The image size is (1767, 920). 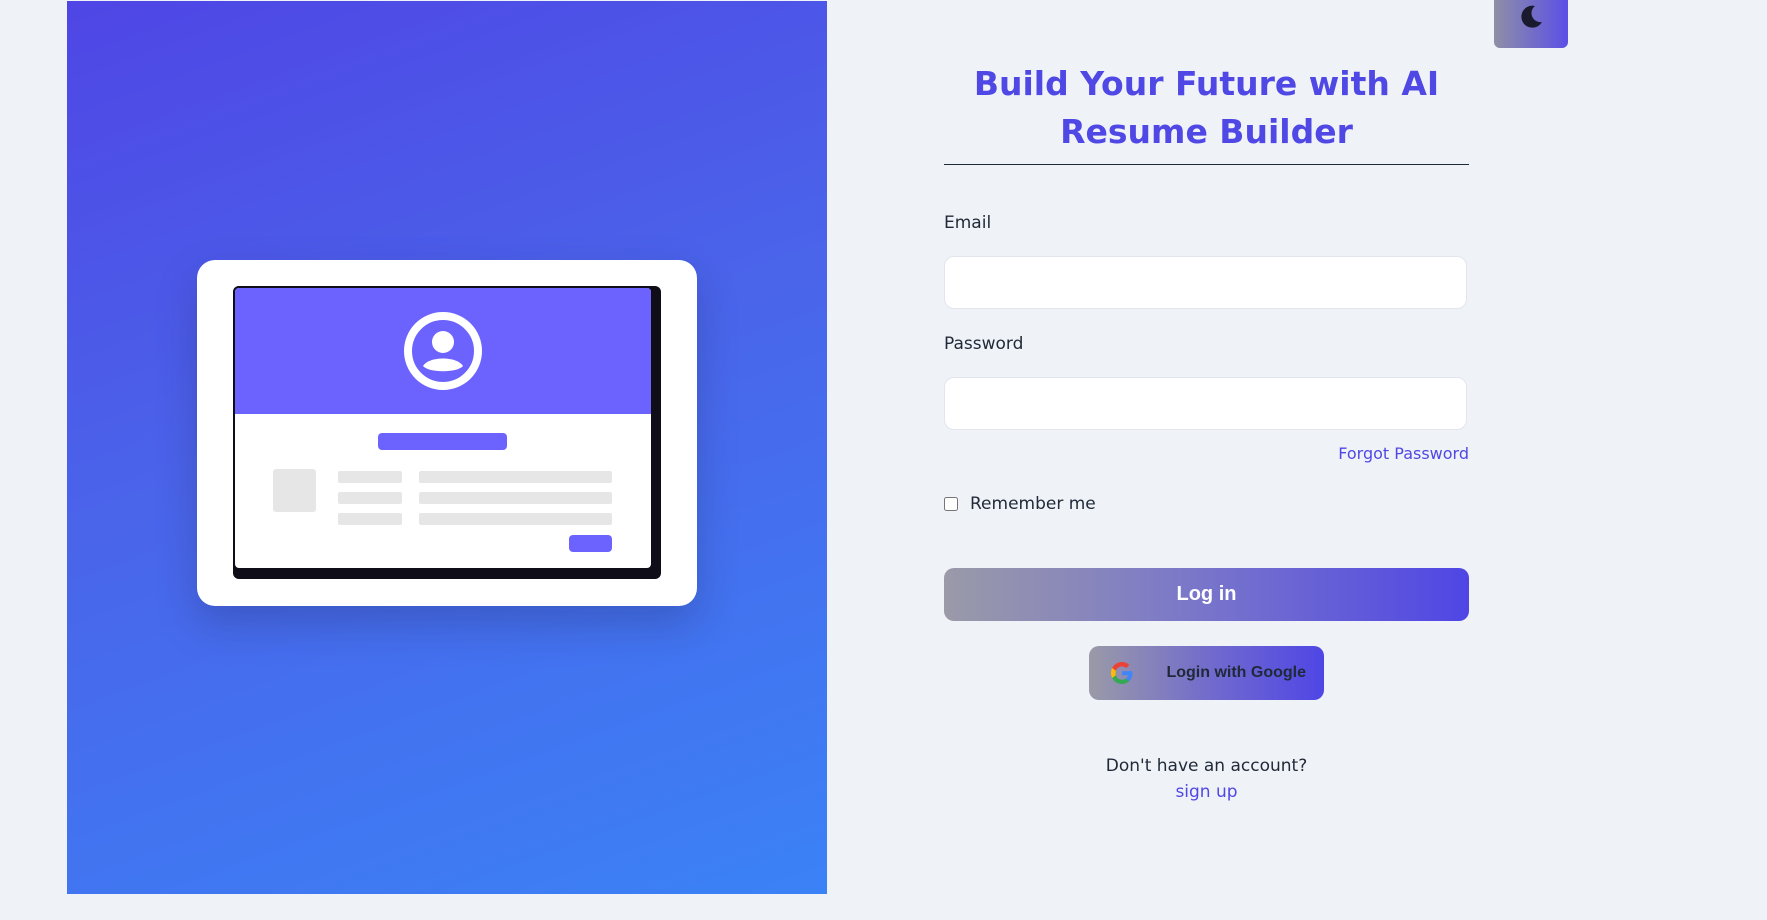 I want to click on email-label: Email, so click(x=968, y=223).